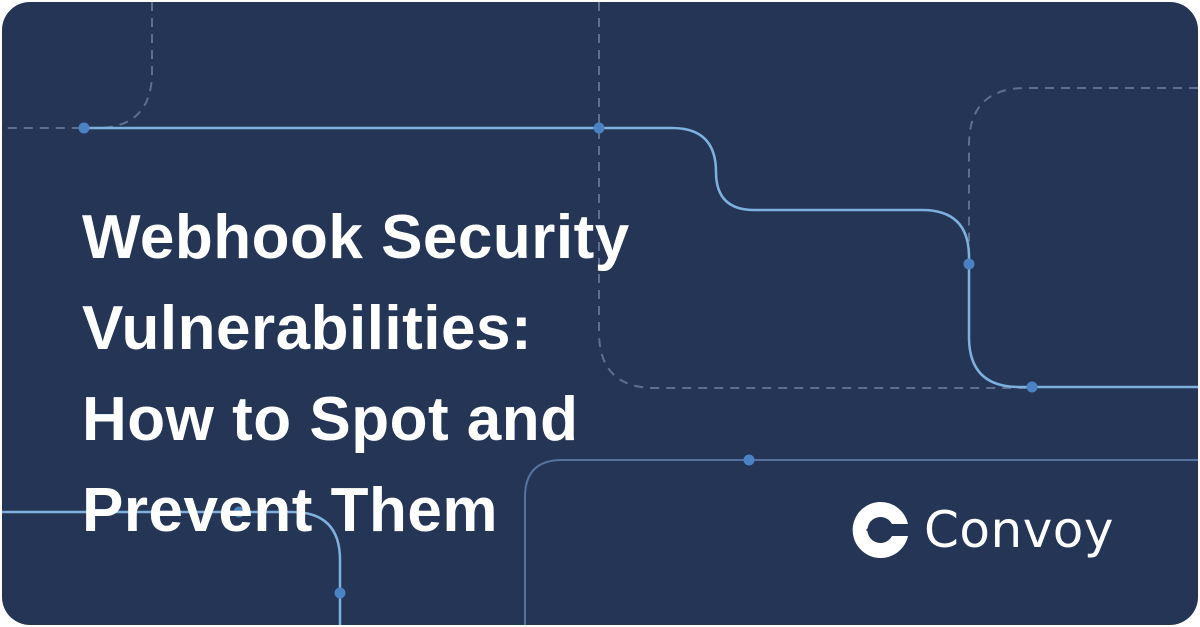 The width and height of the screenshot is (1200, 627). Describe the element at coordinates (307, 328) in the screenshot. I see `title-line: Vulnerabilities:` at that location.